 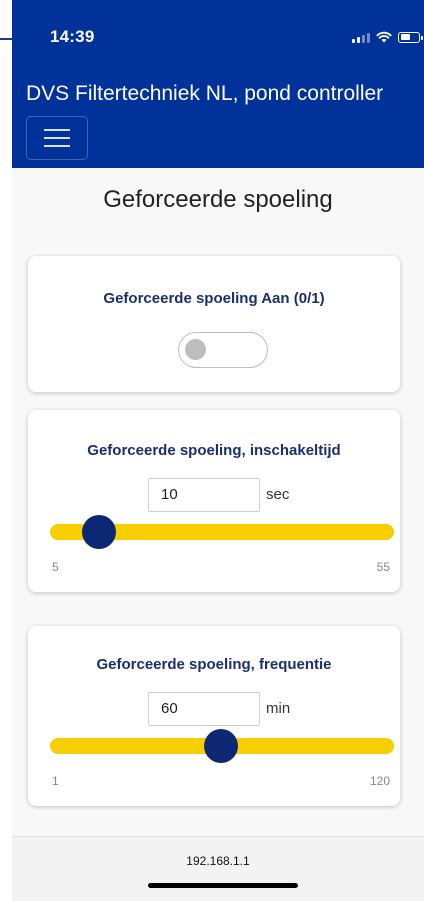 What do you see at coordinates (278, 708) in the screenshot?
I see `frequency-unit: min` at bounding box center [278, 708].